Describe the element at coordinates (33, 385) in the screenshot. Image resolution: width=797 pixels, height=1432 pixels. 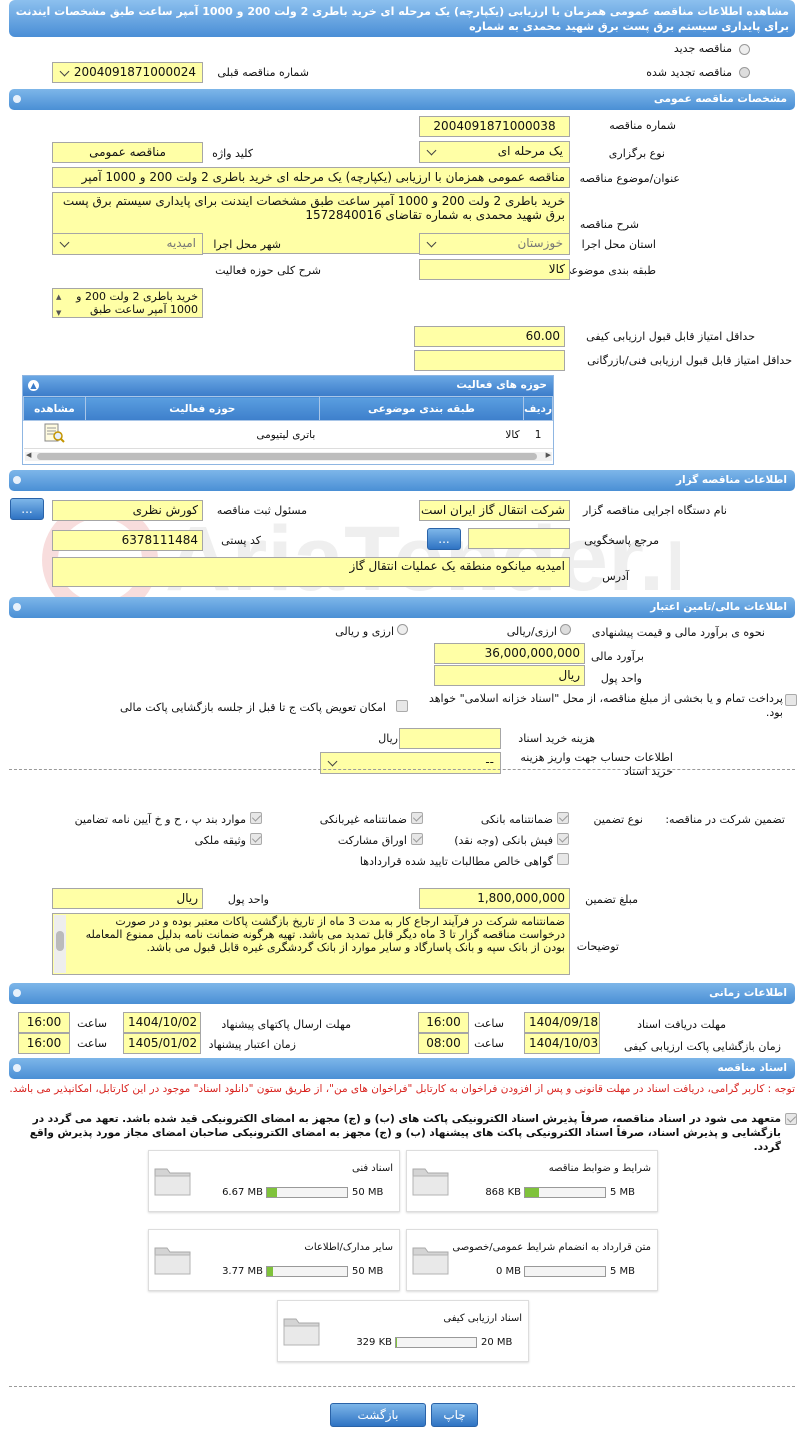
I see `collapse-icon: ▲` at that location.